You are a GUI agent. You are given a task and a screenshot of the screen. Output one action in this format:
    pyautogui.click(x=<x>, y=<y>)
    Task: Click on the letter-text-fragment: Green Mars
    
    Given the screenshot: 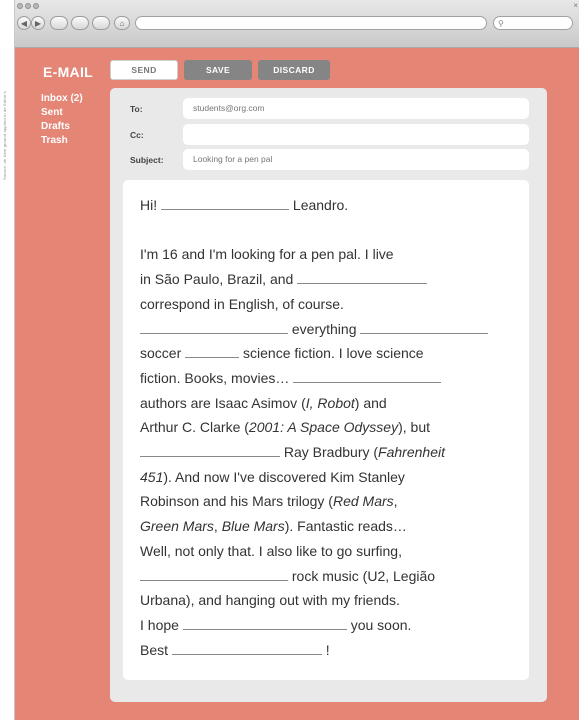 What is the action you would take?
    pyautogui.click(x=177, y=526)
    